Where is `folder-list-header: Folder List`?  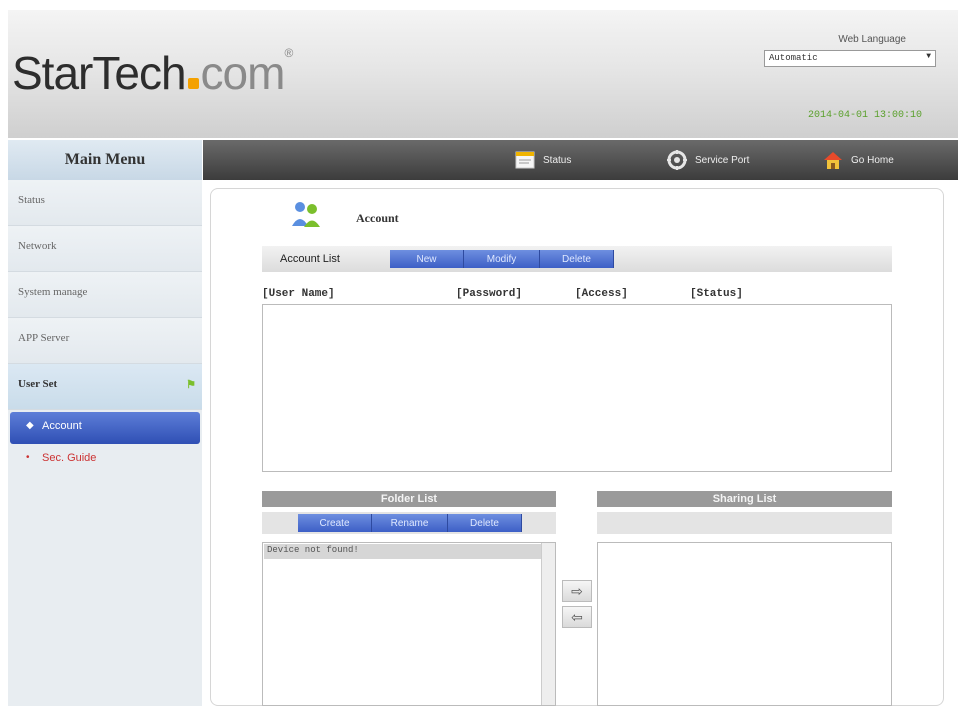
folder-list-header: Folder List is located at coordinates (409, 499).